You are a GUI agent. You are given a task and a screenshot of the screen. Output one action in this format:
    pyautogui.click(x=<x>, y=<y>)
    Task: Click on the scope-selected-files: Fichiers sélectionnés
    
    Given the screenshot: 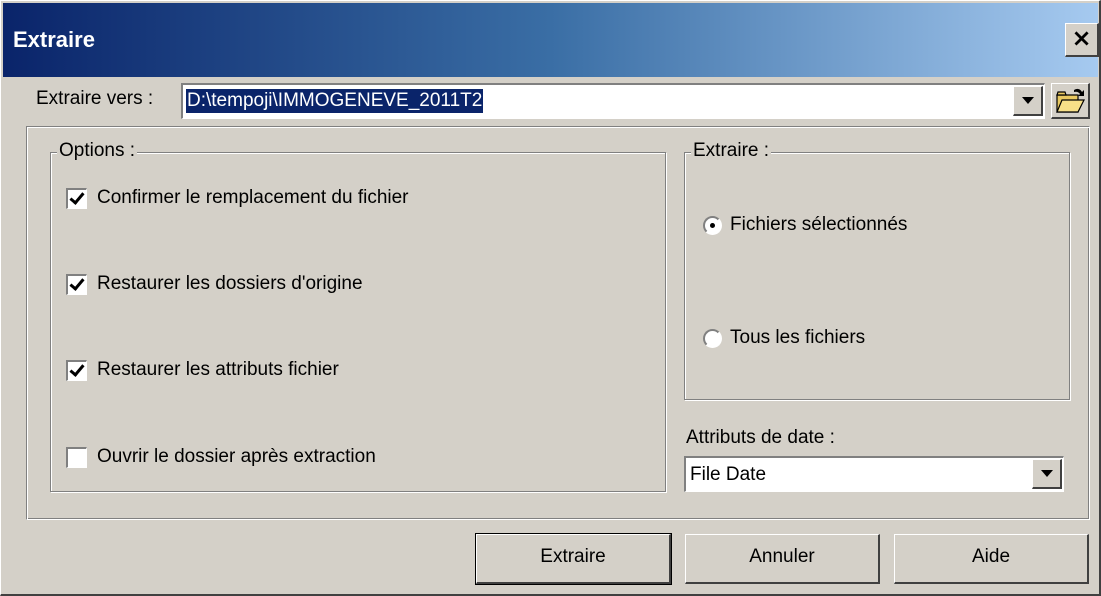 What is the action you would take?
    pyautogui.click(x=805, y=225)
    